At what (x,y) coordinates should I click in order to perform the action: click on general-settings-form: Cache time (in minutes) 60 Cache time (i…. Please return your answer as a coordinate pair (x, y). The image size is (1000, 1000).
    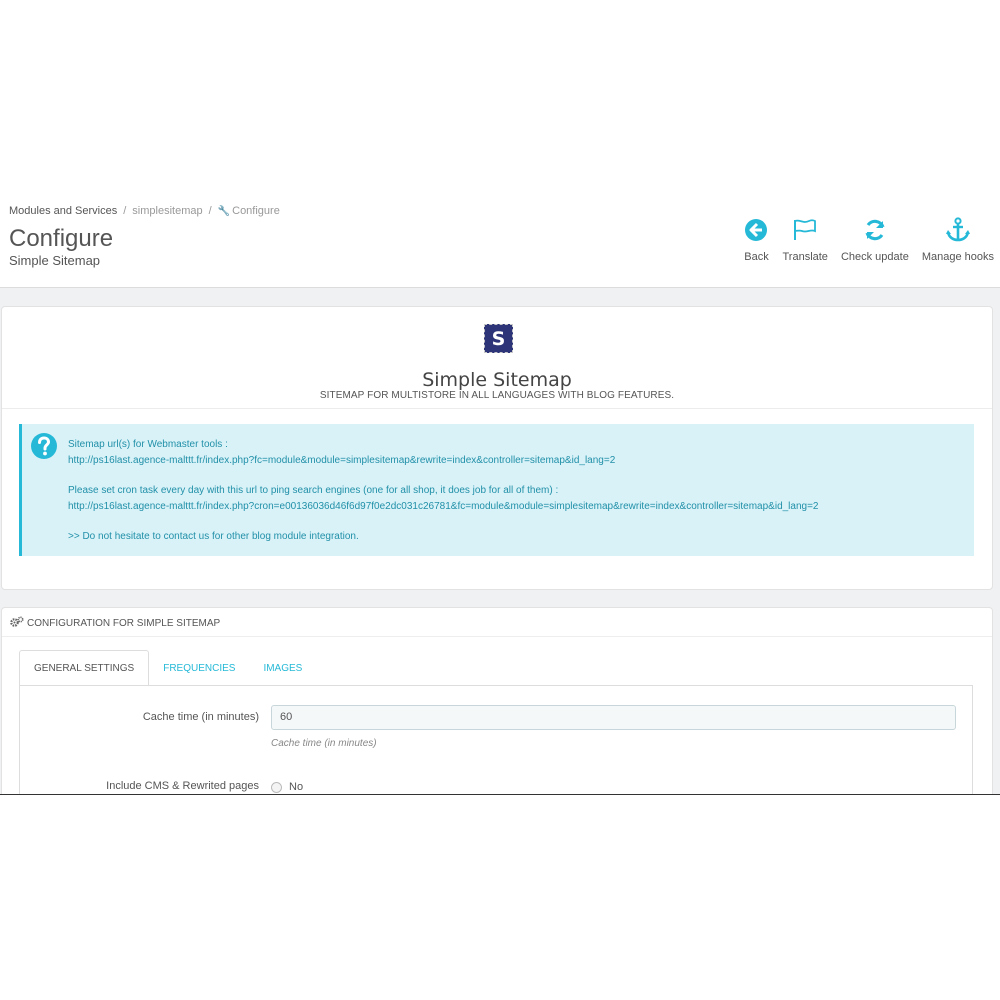
    Looking at the image, I should click on (496, 739).